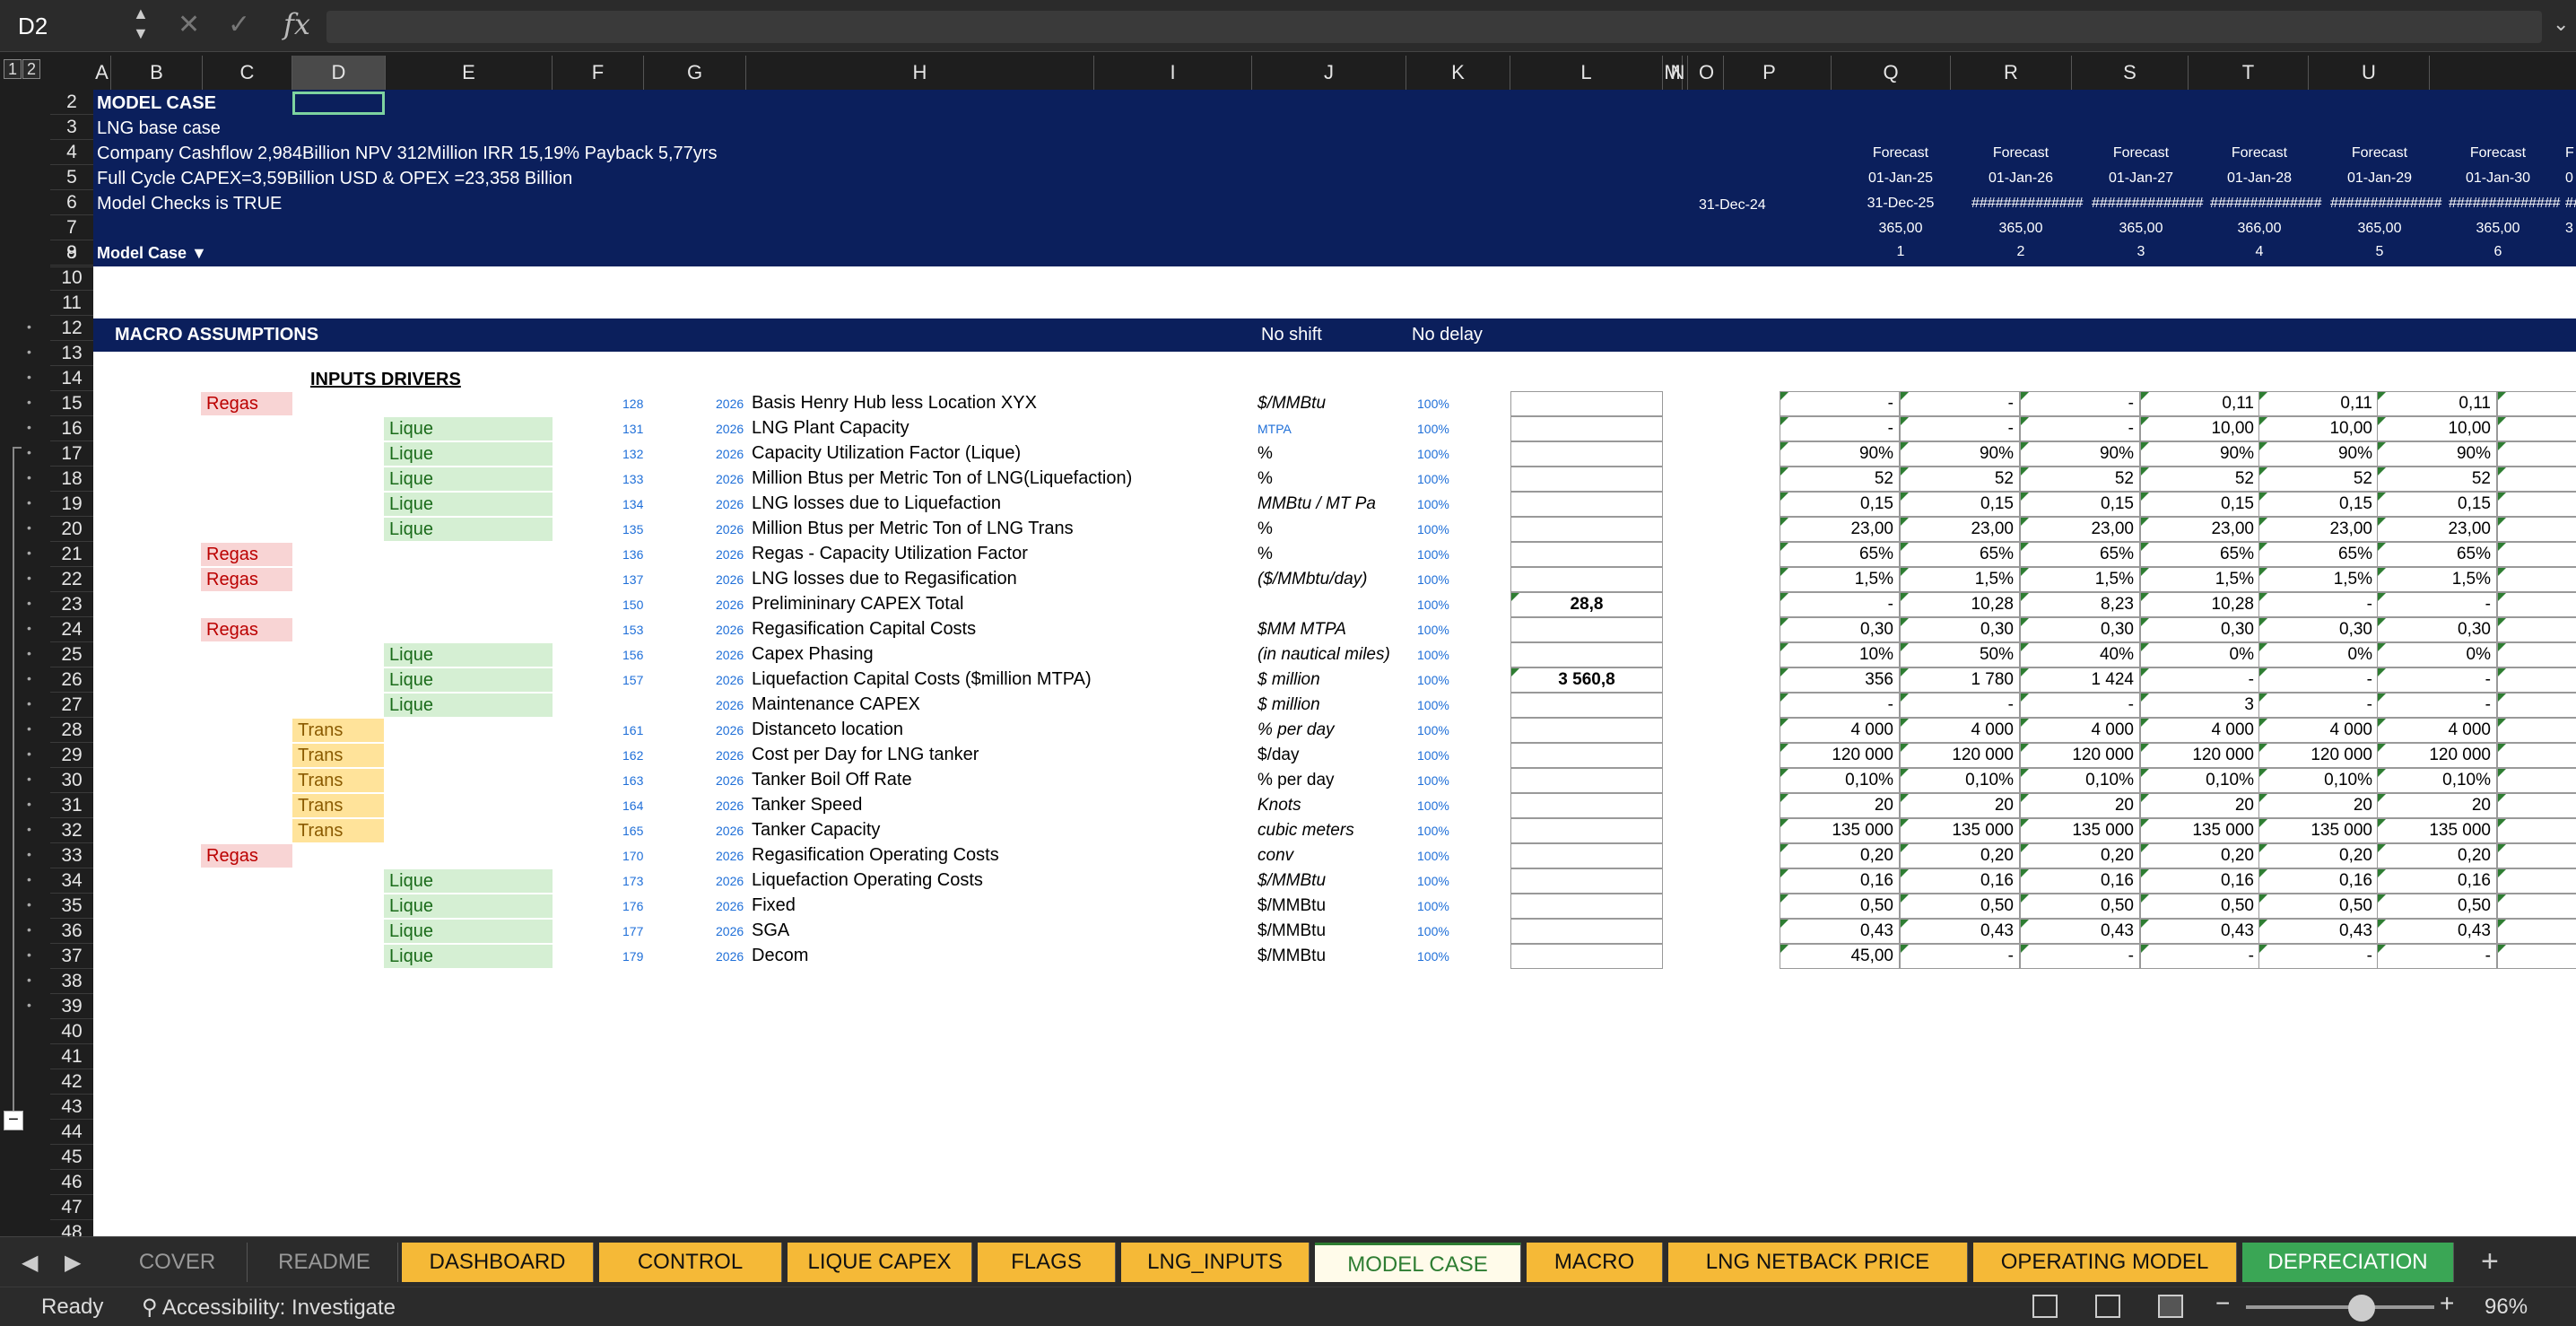 This screenshot has width=2576, height=1326. I want to click on row-header-5: 5, so click(71, 177).